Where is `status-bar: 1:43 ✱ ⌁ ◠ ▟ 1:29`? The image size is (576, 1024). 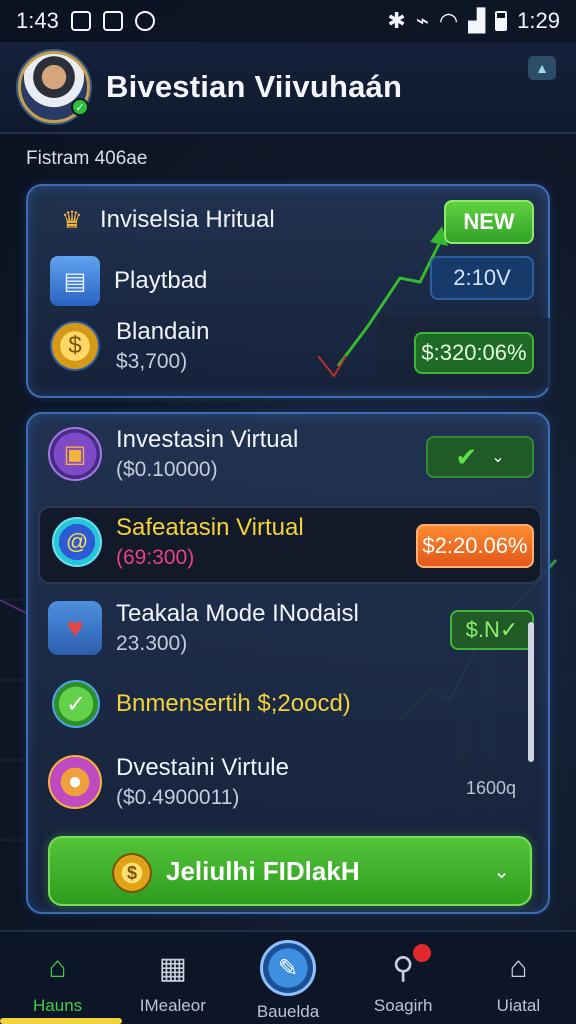
status-bar: 1:43 ✱ ⌁ ◠ ▟ 1:29 is located at coordinates (288, 21).